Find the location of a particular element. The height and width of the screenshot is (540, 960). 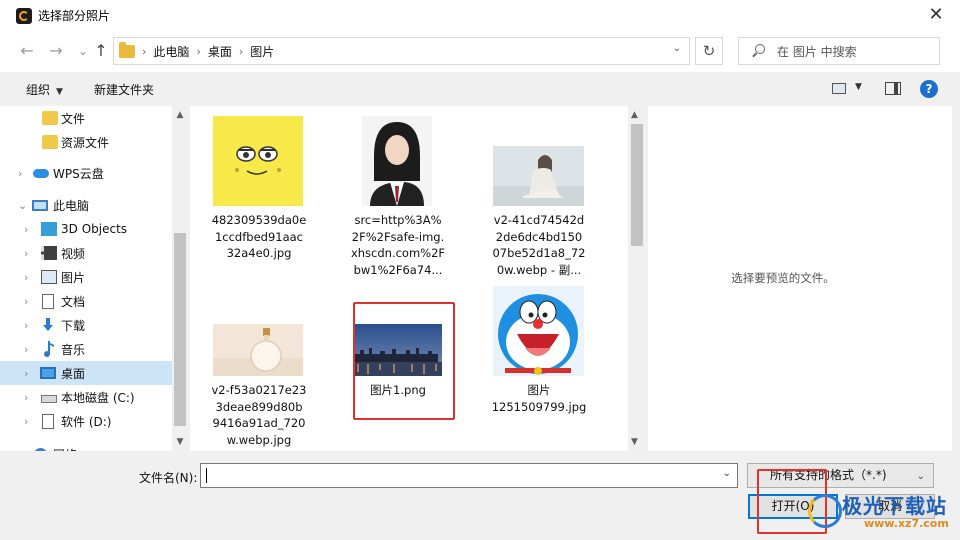

drive-icon is located at coordinates (49, 398).